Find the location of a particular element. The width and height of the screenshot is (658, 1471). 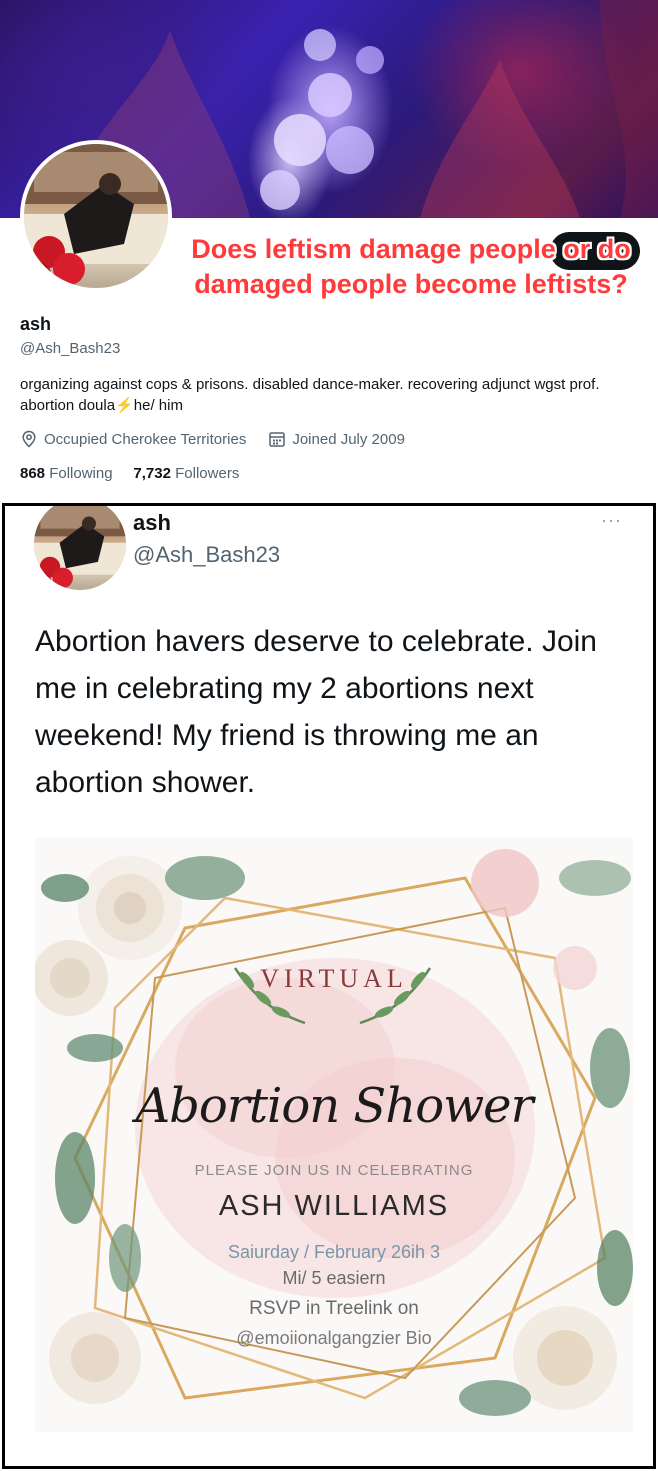

invitation-please-line: PLEASE JOIN US IN CELEBRATING is located at coordinates (334, 1170).